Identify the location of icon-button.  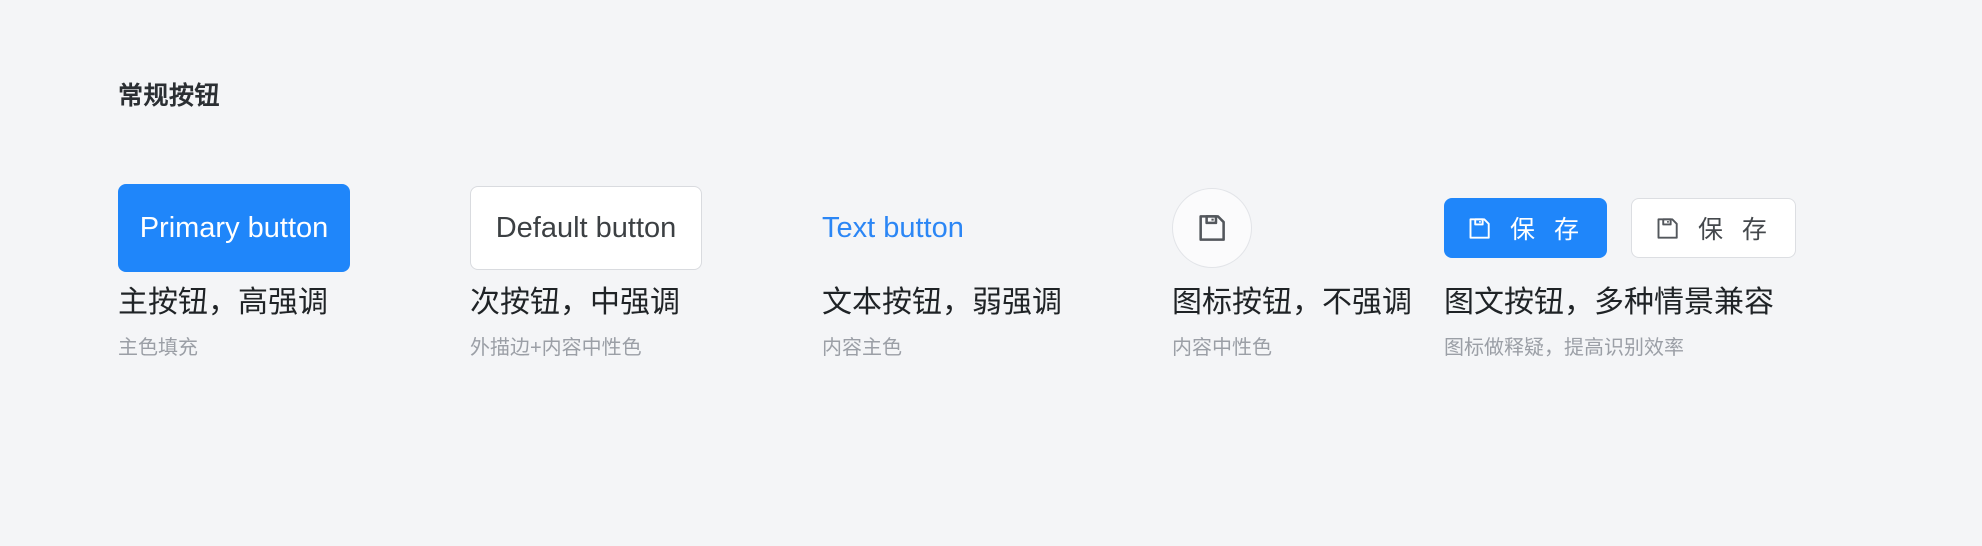
(1212, 228).